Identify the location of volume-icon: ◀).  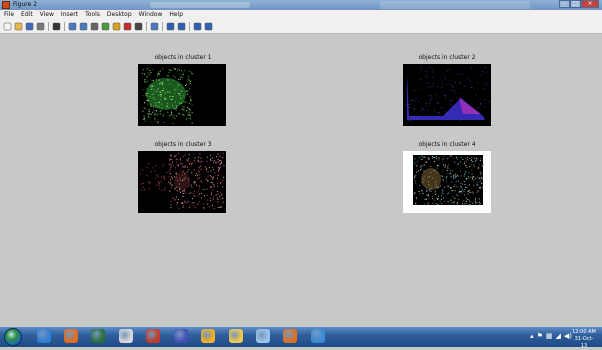
(568, 336).